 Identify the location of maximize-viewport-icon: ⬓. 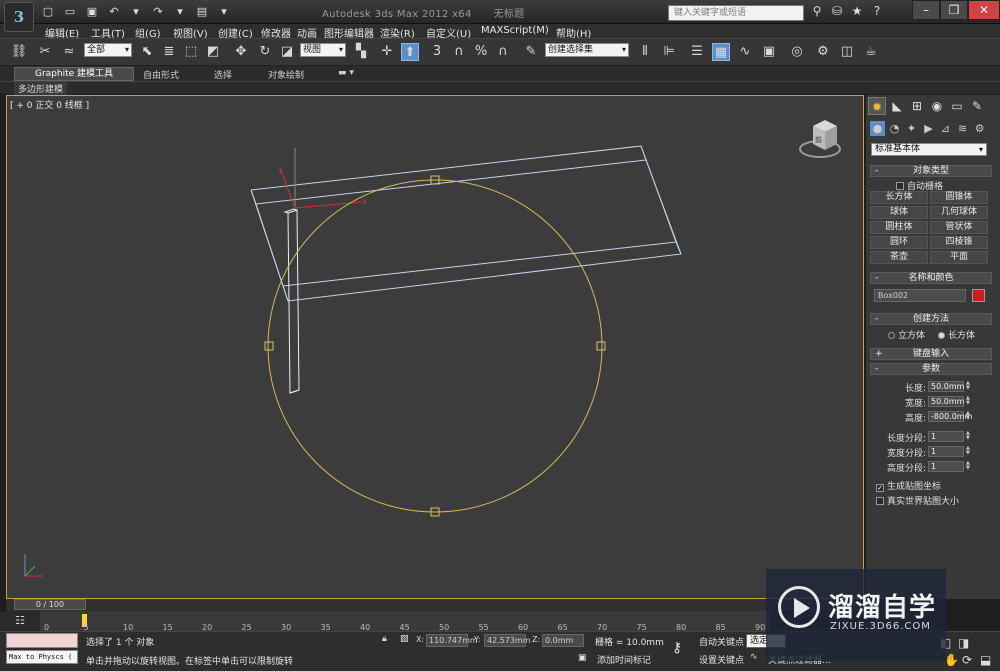
(985, 660).